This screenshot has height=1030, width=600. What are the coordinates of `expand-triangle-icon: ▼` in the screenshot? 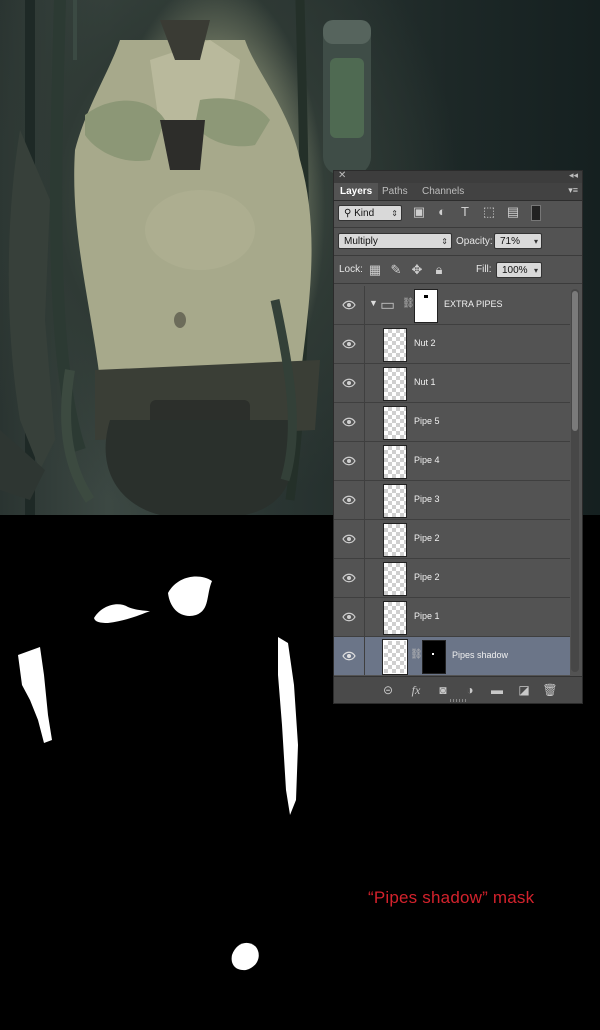 It's located at (373, 303).